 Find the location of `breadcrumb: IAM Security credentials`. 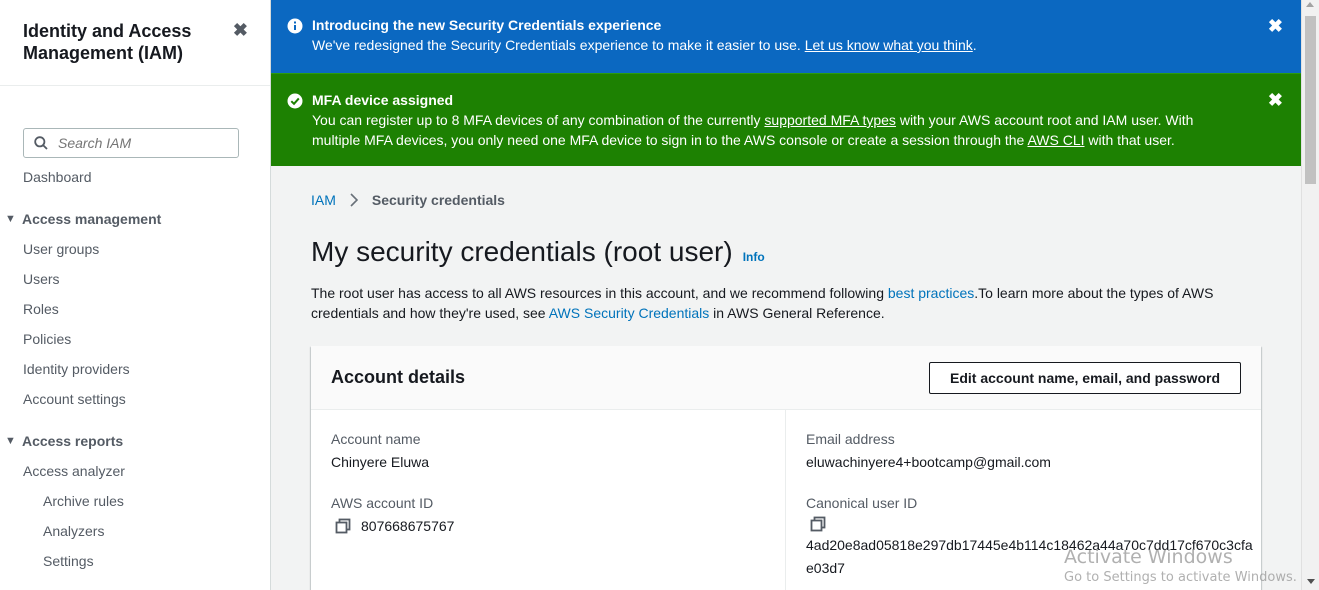

breadcrumb: IAM Security credentials is located at coordinates (786, 200).